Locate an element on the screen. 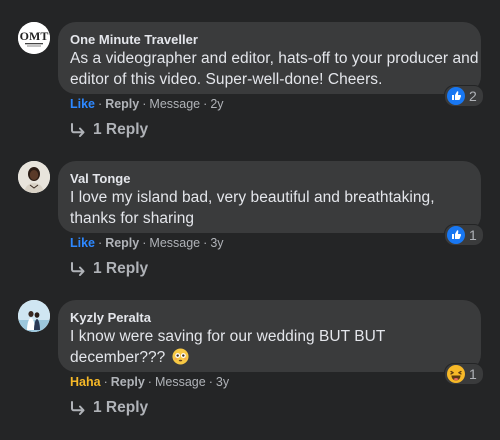 This screenshot has width=500, height=440. flushed-face-emoji is located at coordinates (180, 356).